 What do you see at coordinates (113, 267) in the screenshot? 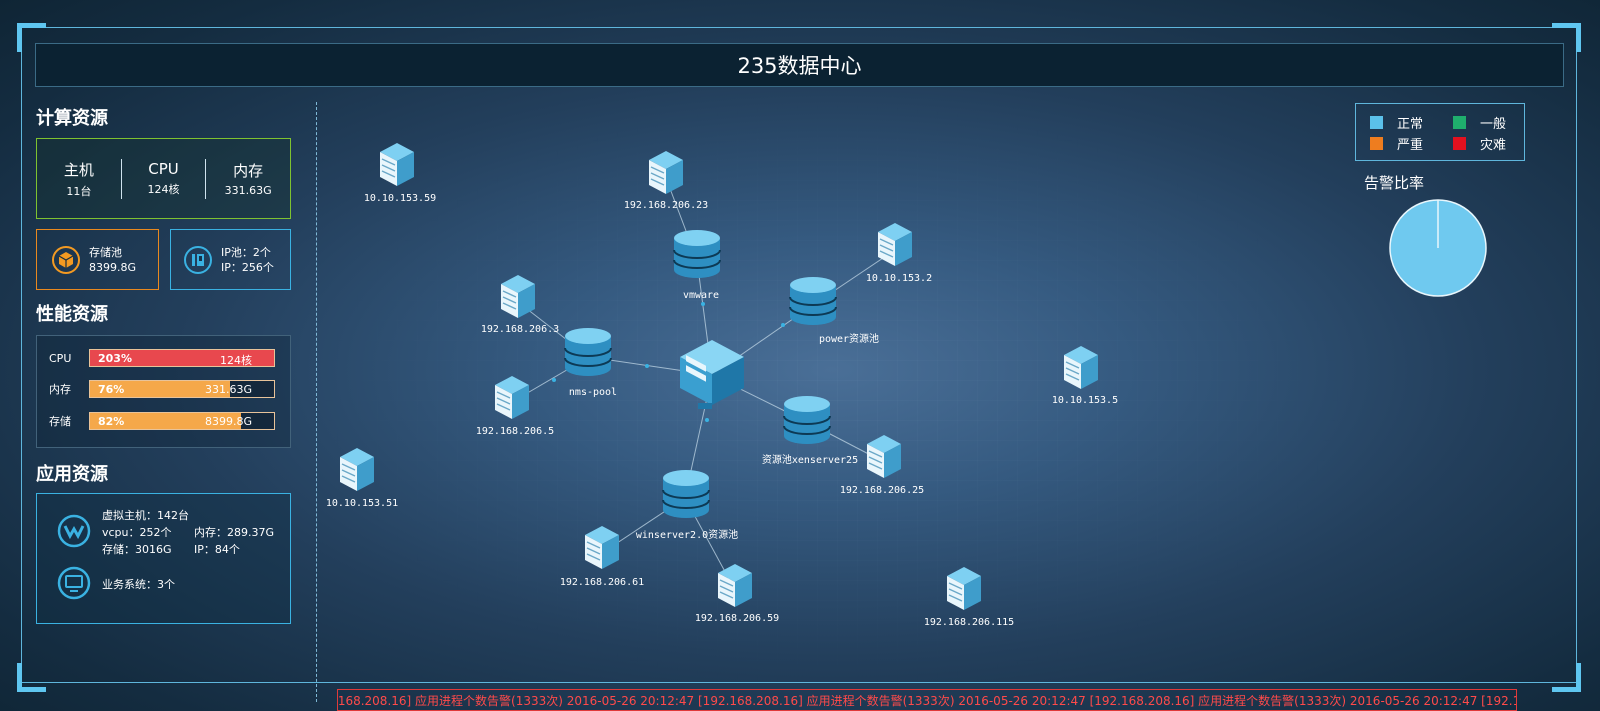
I see `storage-pool-value: 8399.8G` at bounding box center [113, 267].